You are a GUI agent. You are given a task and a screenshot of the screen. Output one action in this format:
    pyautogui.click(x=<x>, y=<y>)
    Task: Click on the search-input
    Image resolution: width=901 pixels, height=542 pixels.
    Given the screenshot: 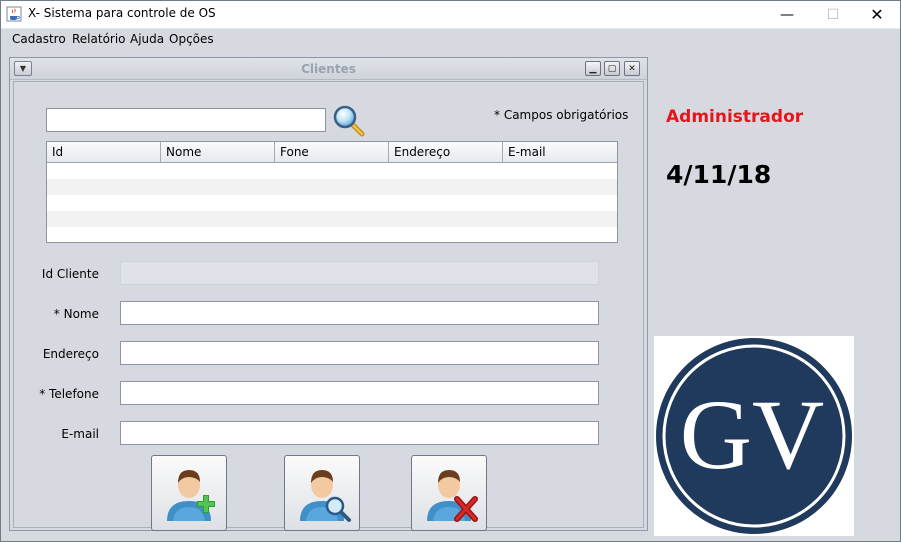 What is the action you would take?
    pyautogui.click(x=186, y=120)
    